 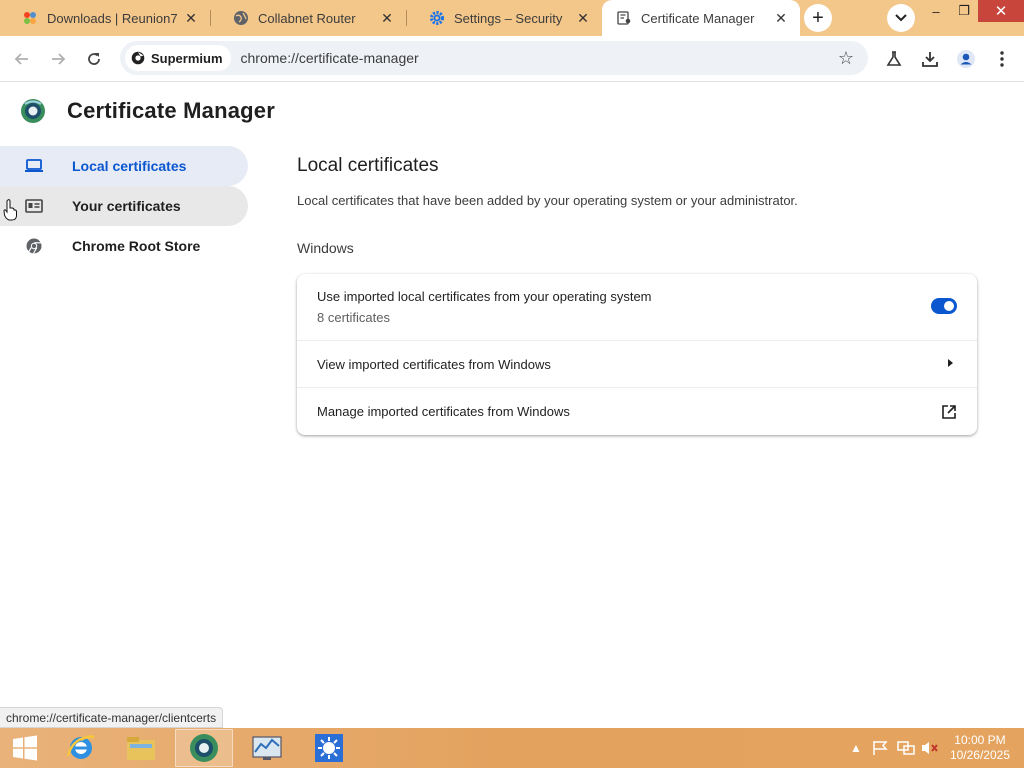 What do you see at coordinates (112, 717) in the screenshot?
I see `link-status-bubble: chrome://certificate-manager/clientcerts` at bounding box center [112, 717].